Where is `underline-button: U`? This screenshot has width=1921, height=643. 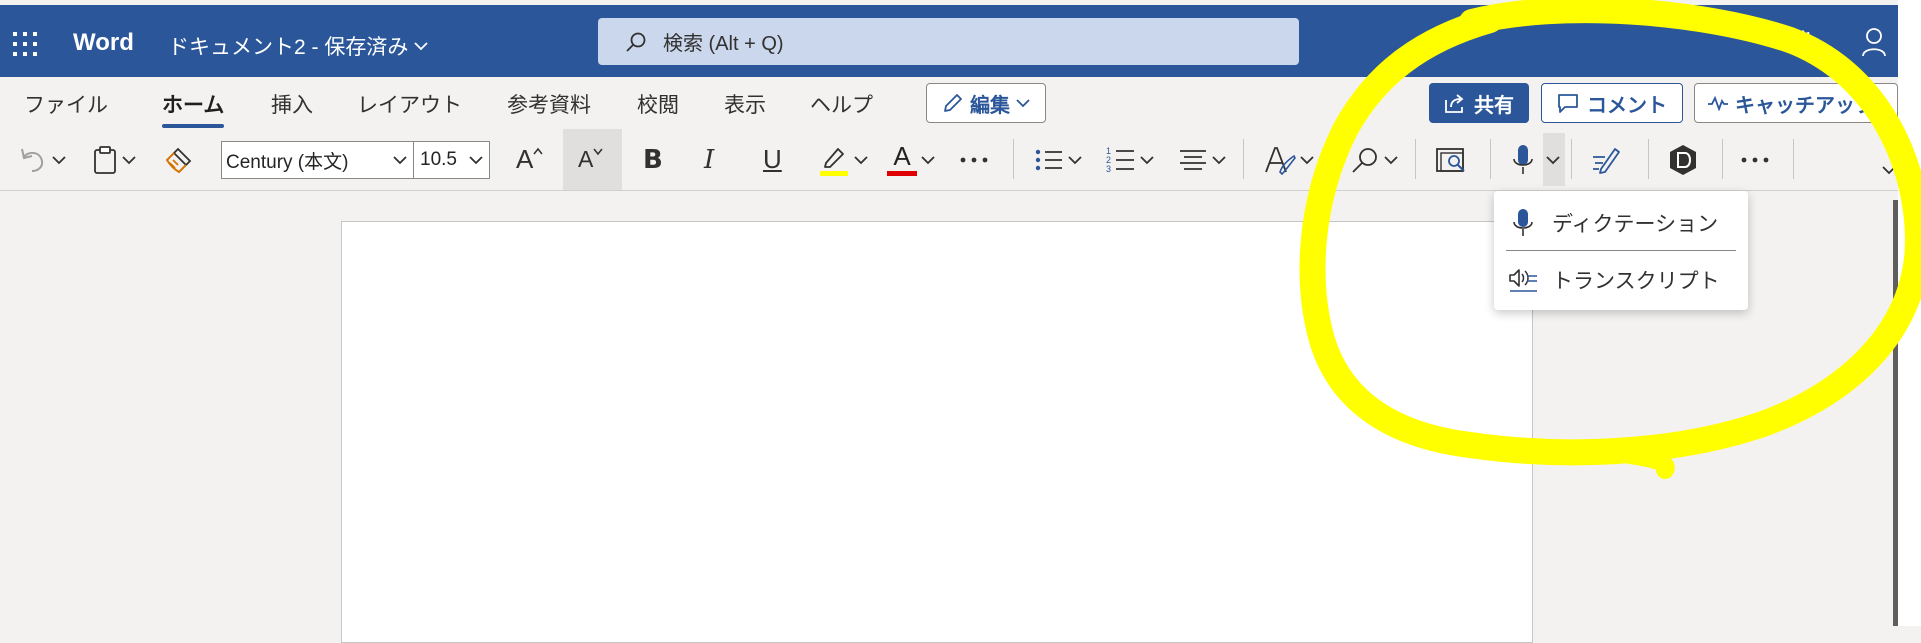
underline-button: U is located at coordinates (772, 159).